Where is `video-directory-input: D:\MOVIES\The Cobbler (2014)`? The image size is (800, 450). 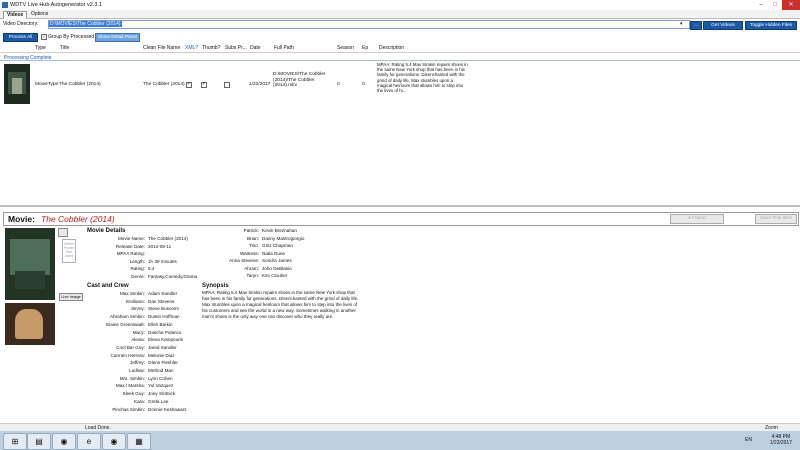 video-directory-input: D:\MOVIES\The Cobbler (2014) is located at coordinates (369, 24).